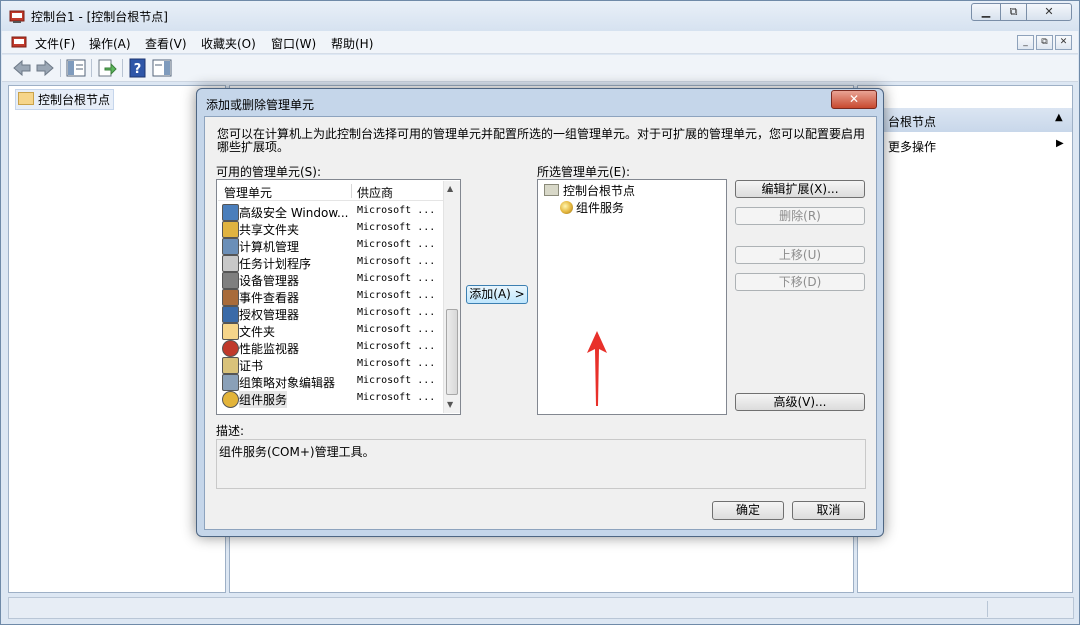  Describe the element at coordinates (541, 464) in the screenshot. I see `description-box: 组件服务(COM+)管理工具。` at that location.